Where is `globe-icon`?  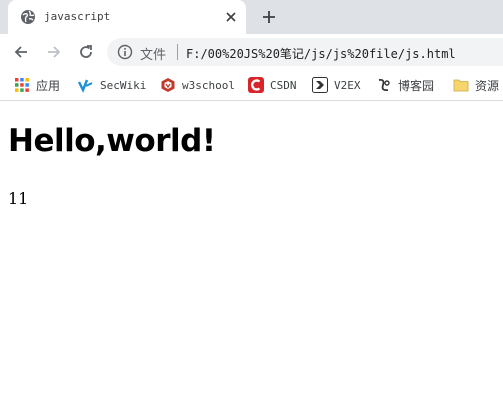 globe-icon is located at coordinates (28, 17).